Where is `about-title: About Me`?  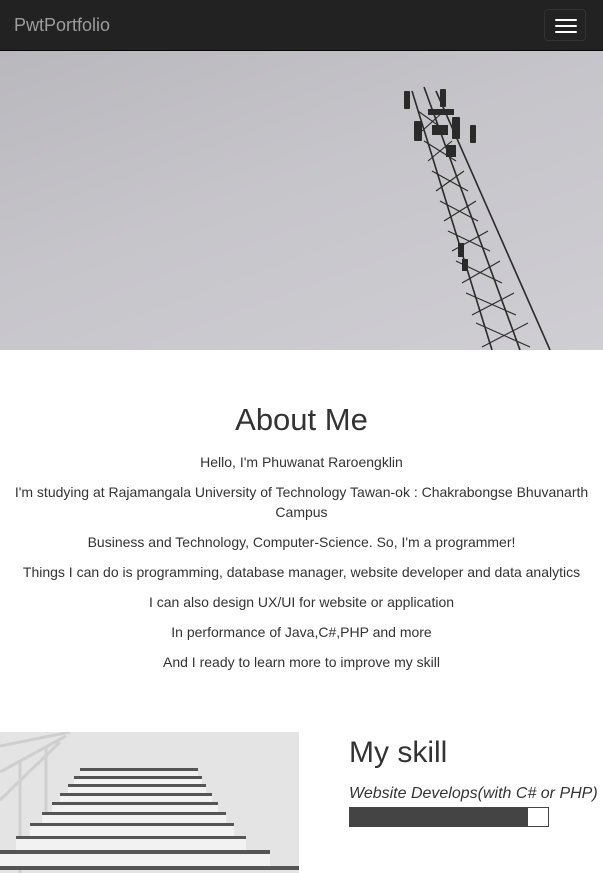 about-title: About Me is located at coordinates (301, 419).